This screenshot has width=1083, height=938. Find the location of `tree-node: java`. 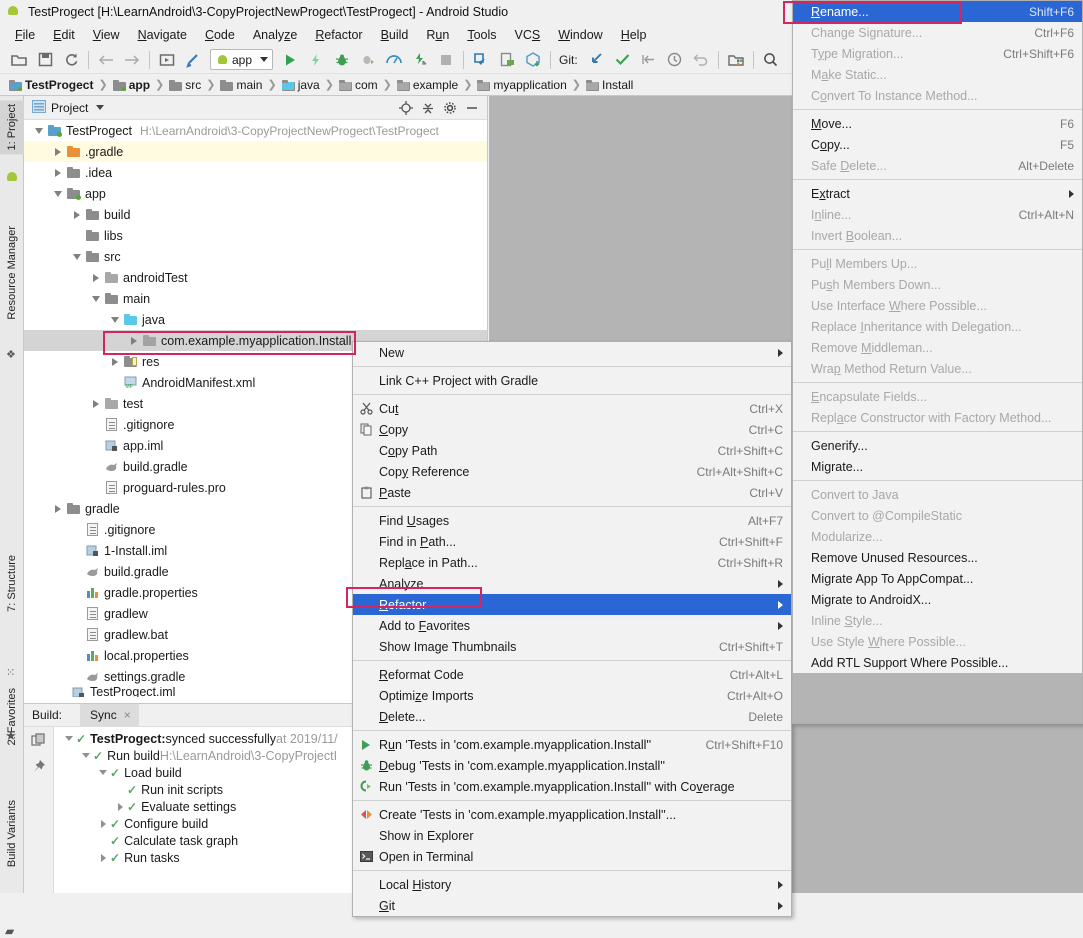

tree-node: java is located at coordinates (255, 319).